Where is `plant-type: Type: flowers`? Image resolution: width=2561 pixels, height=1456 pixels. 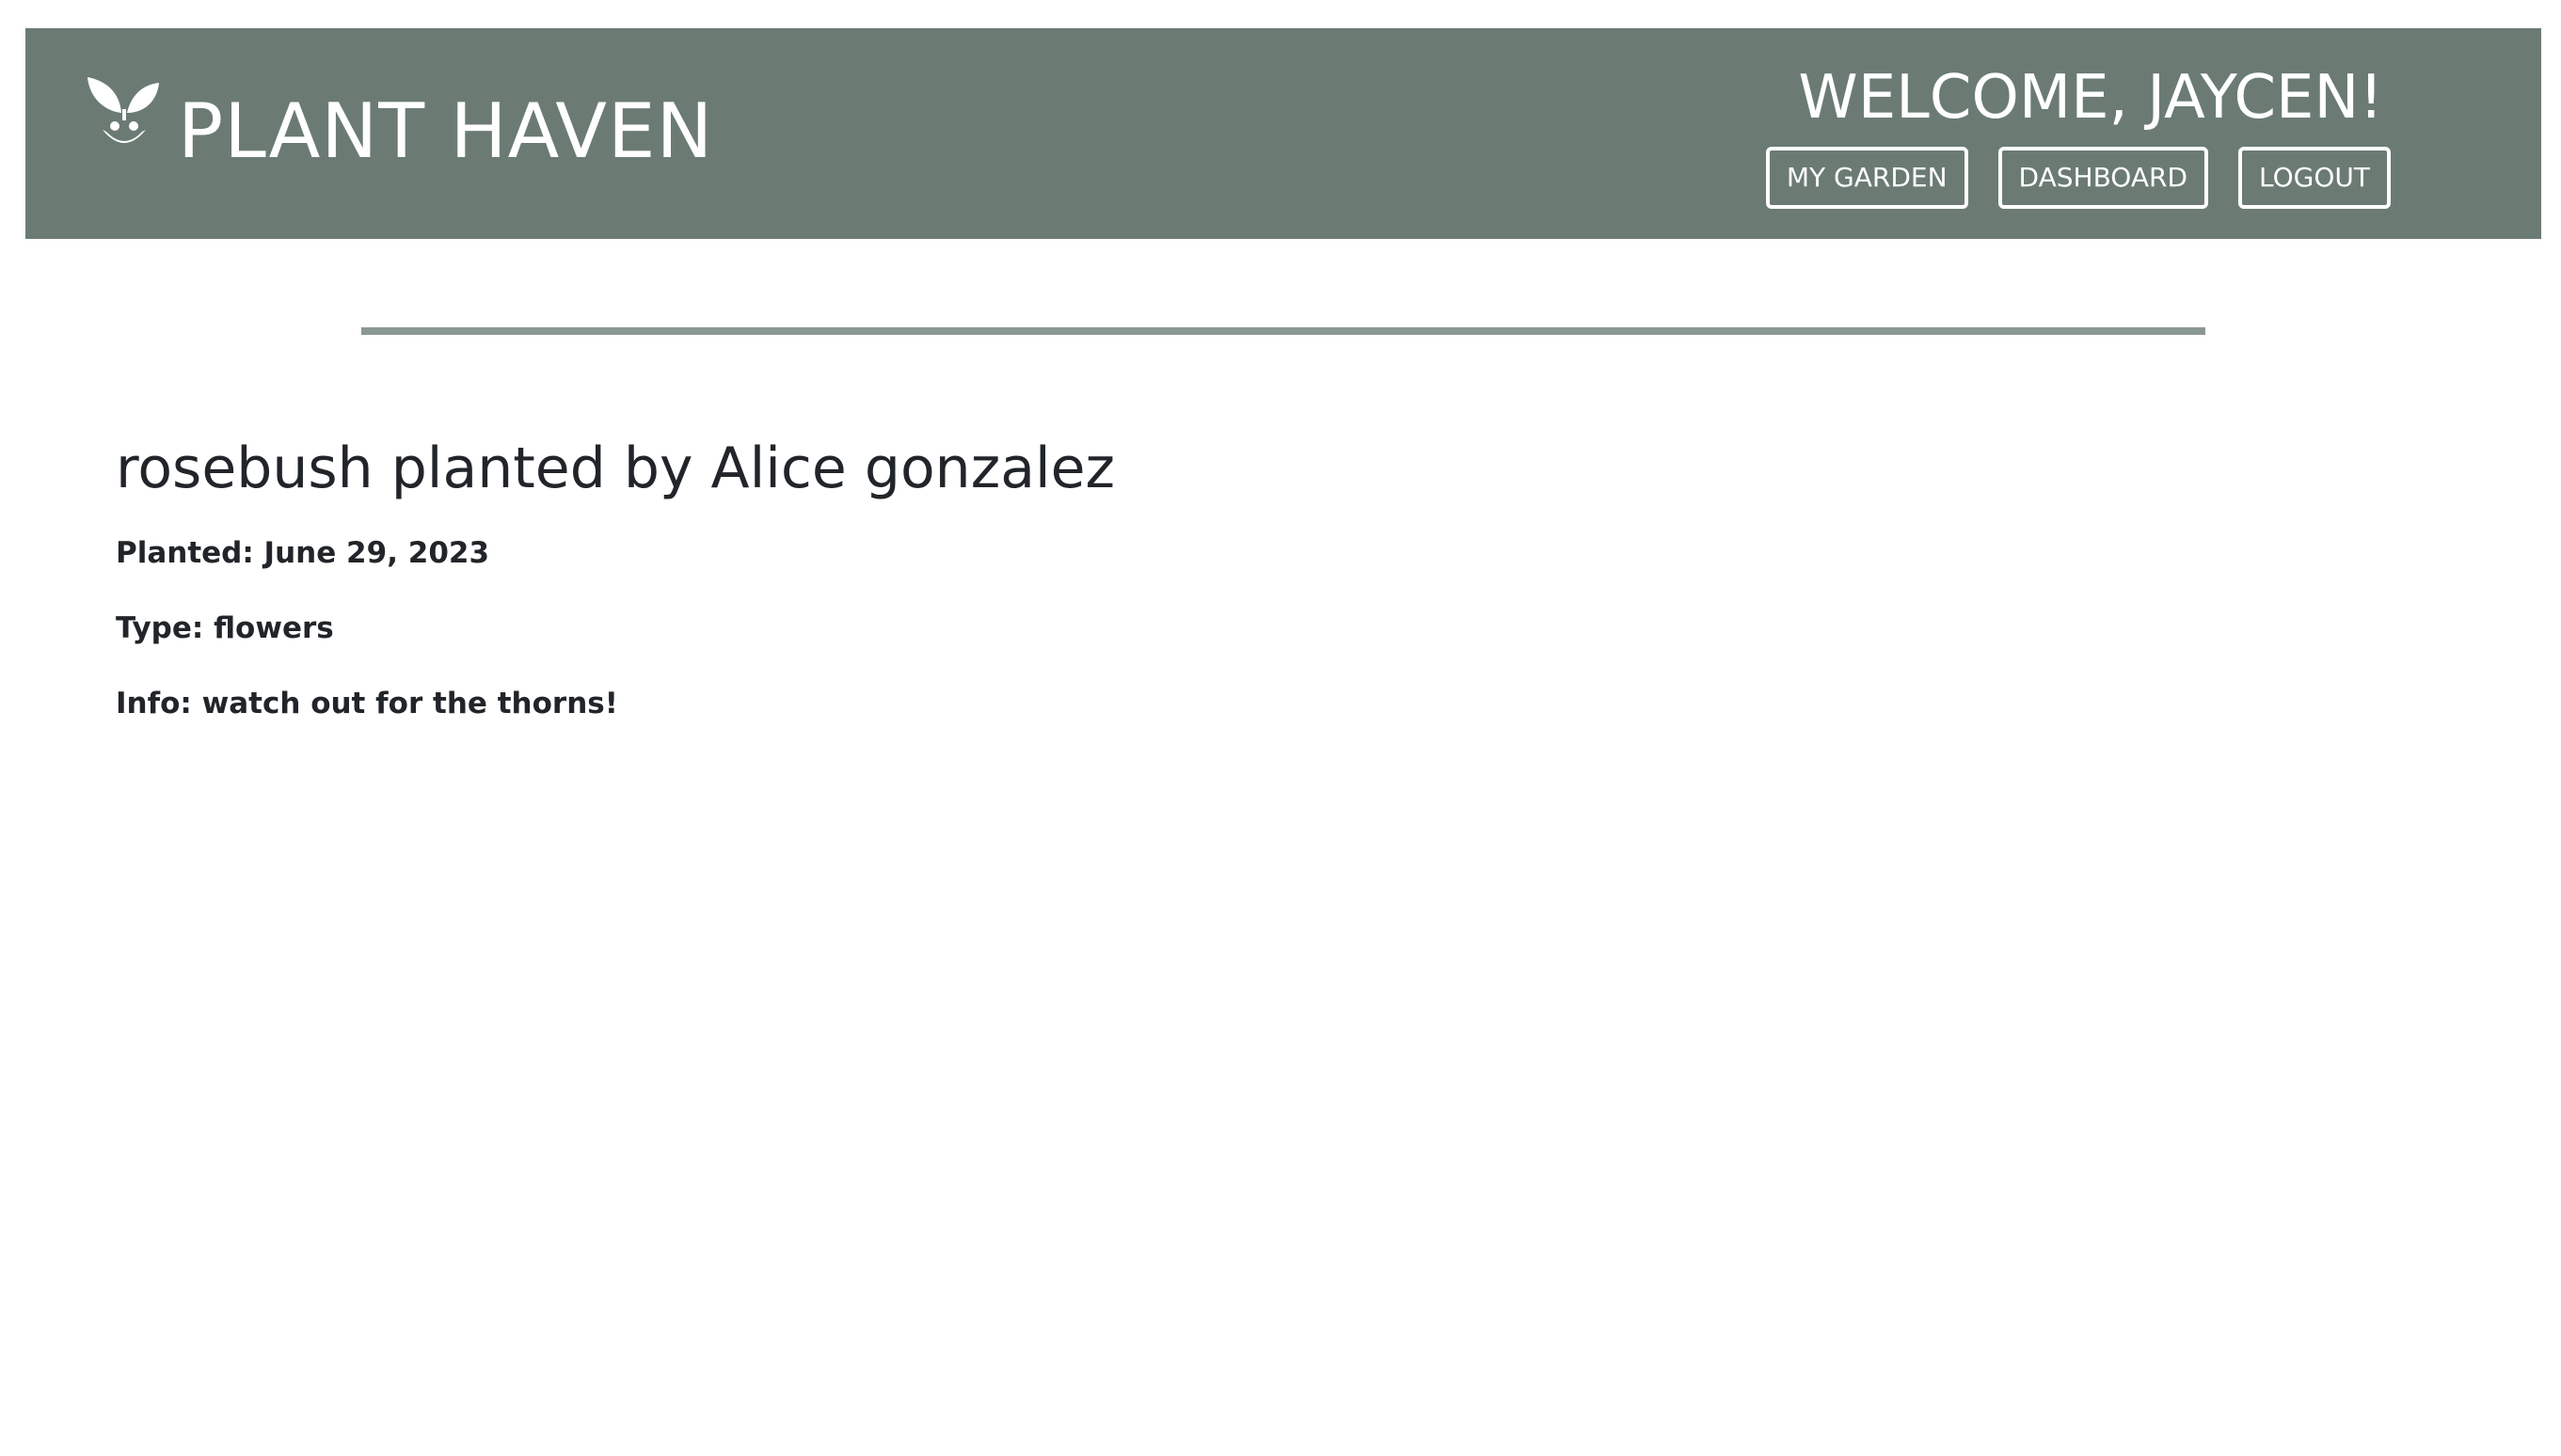
plant-type: Type: flowers is located at coordinates (225, 628).